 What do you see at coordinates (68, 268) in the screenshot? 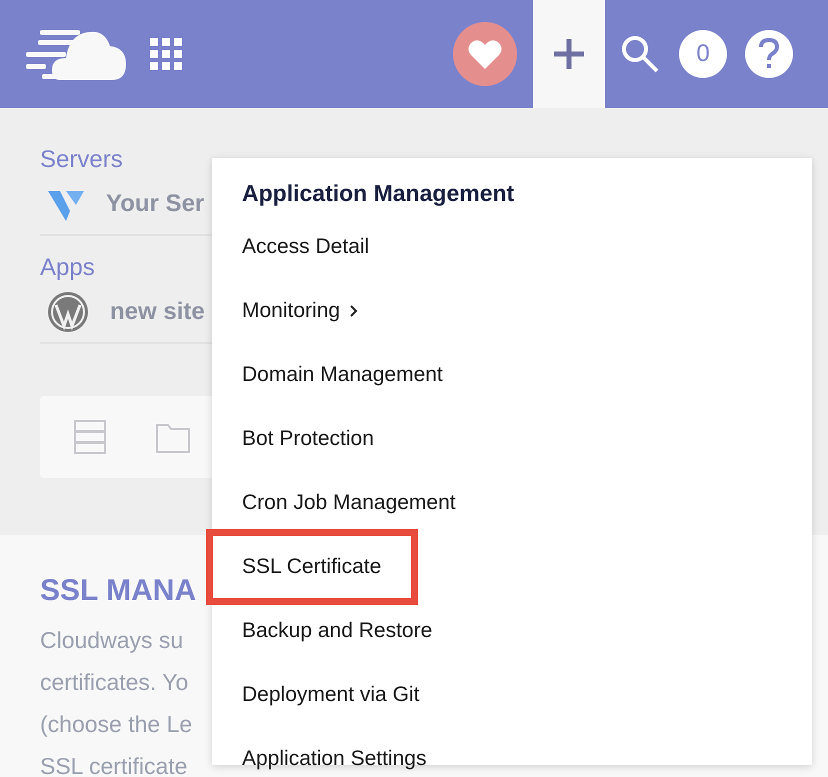
I see `section-title: Apps` at bounding box center [68, 268].